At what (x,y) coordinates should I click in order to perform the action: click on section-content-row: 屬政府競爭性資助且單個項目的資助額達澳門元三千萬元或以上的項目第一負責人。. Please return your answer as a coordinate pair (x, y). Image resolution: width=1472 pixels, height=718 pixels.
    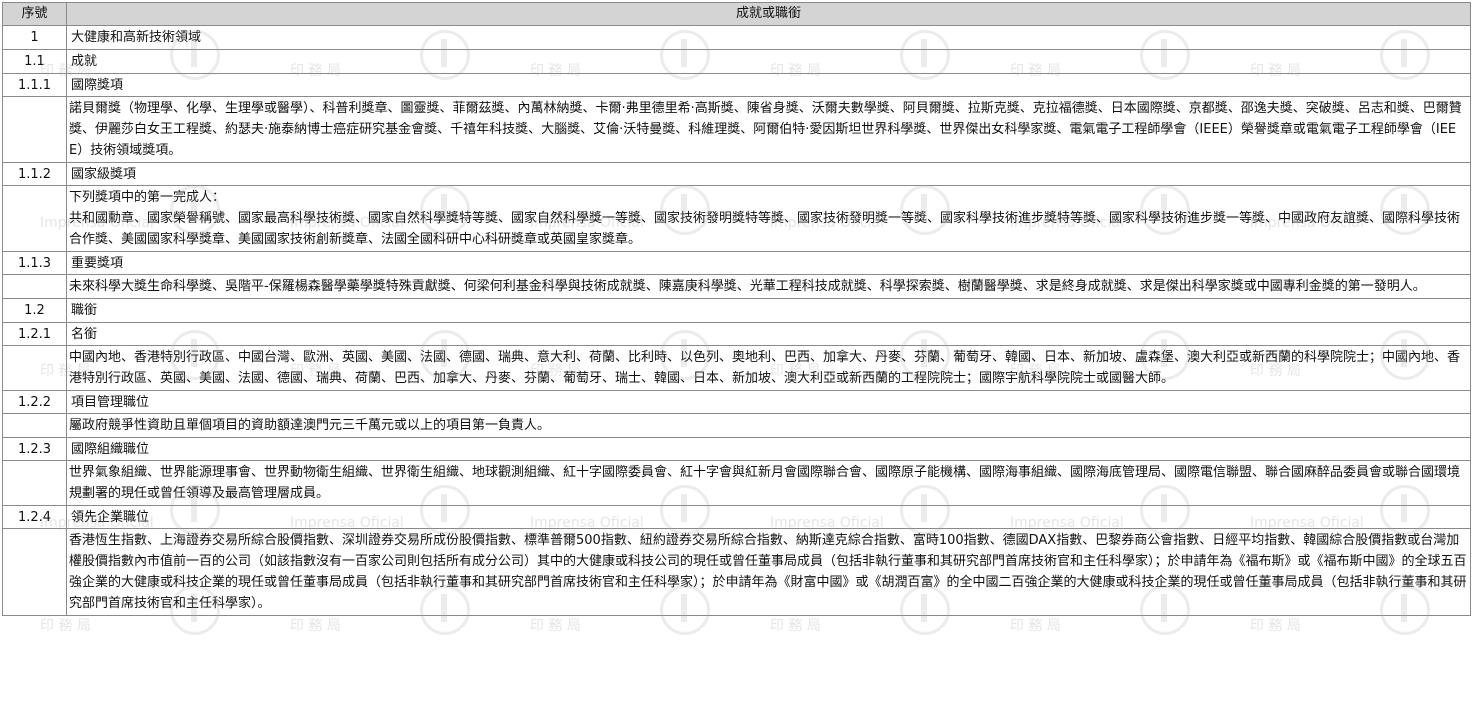
    Looking at the image, I should click on (736, 425).